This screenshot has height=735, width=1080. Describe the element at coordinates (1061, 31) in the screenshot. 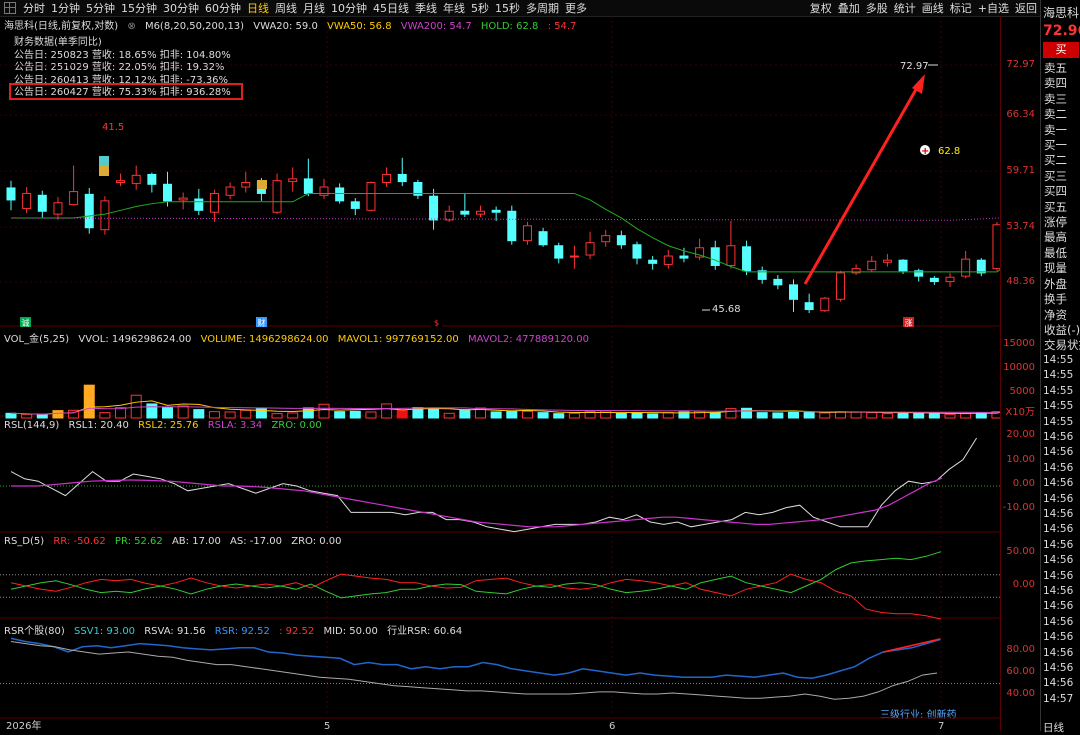

I see `stock-price: 72.96` at that location.